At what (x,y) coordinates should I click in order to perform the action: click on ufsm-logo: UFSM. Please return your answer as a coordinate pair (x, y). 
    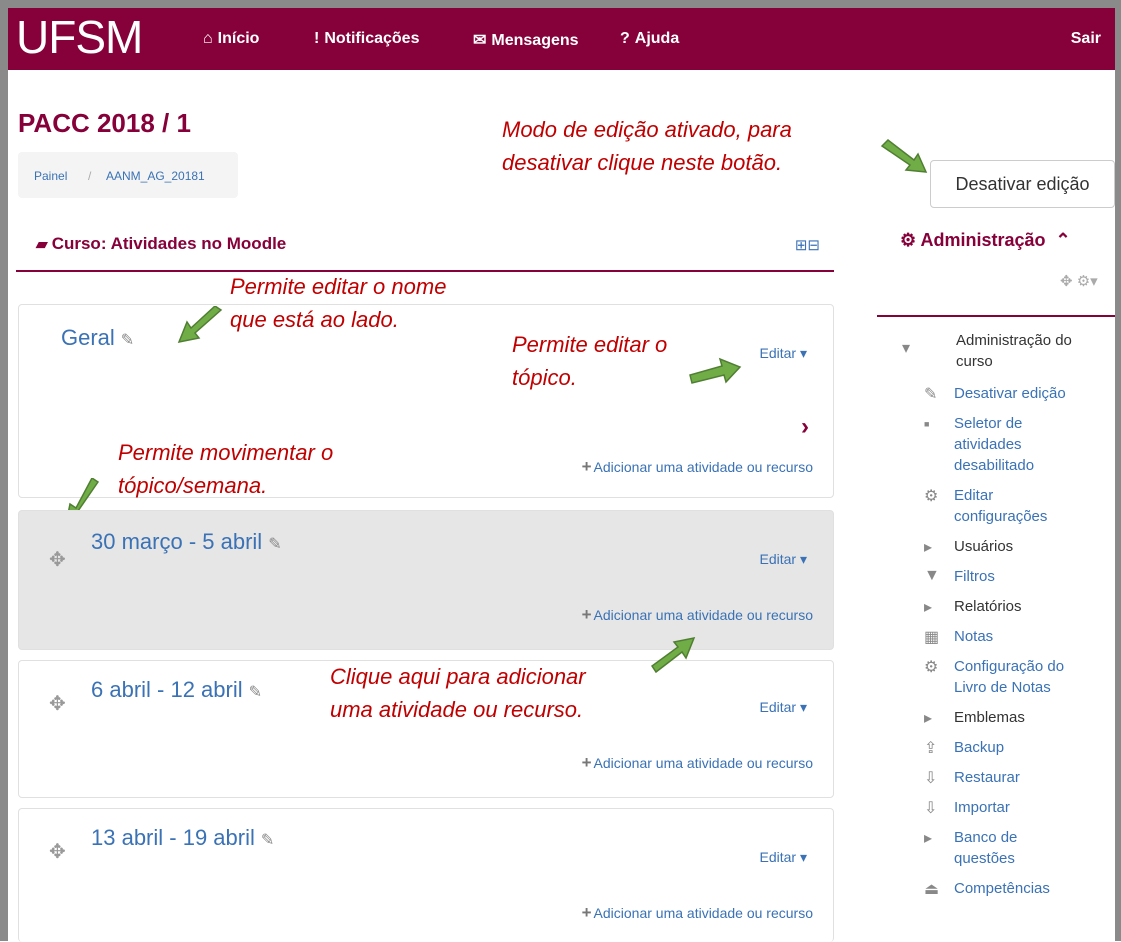
    Looking at the image, I should click on (79, 37).